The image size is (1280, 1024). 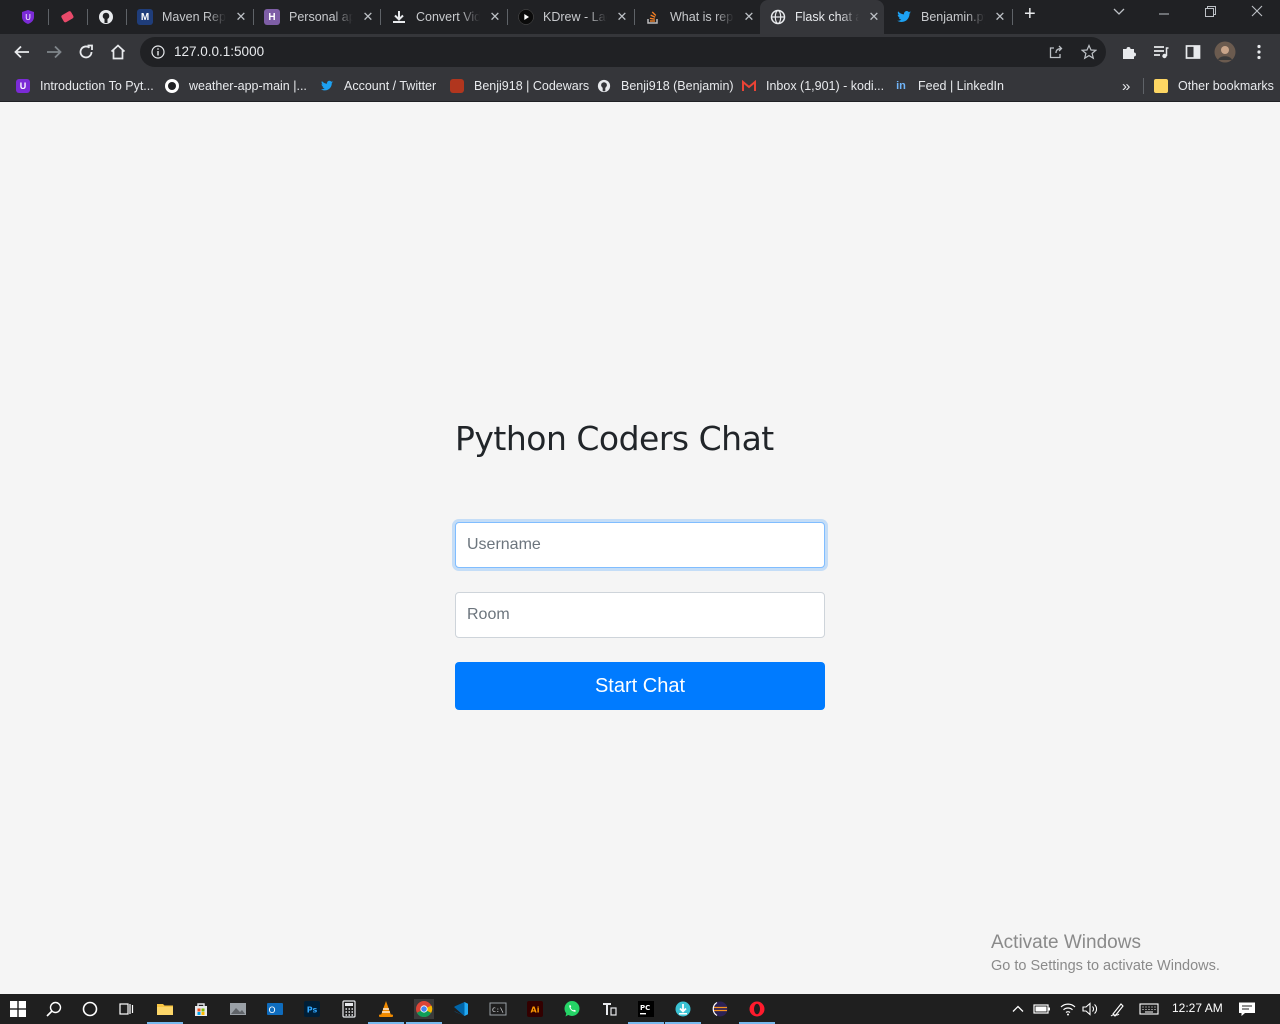 What do you see at coordinates (572, 1009) in the screenshot?
I see `taskbar-whatsapp` at bounding box center [572, 1009].